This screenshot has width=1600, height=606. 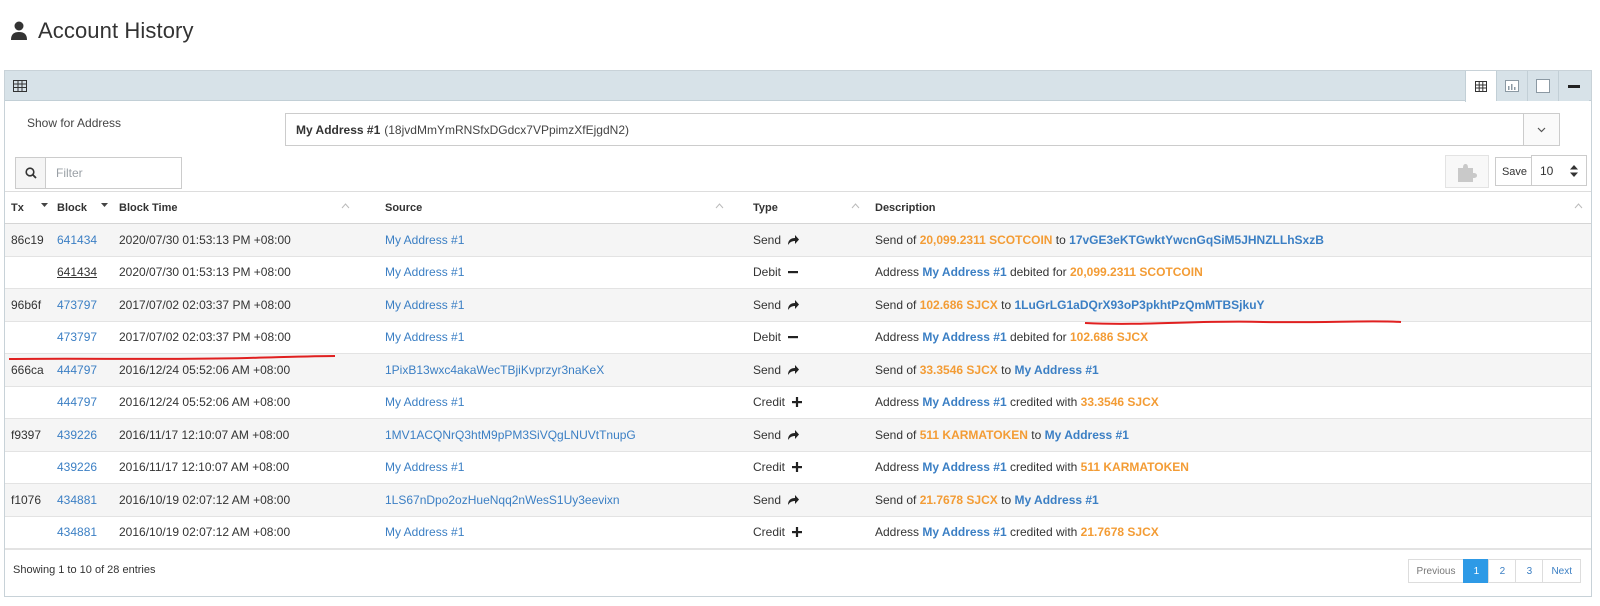 I want to click on pagination-next-button: Next, so click(x=1561, y=571).